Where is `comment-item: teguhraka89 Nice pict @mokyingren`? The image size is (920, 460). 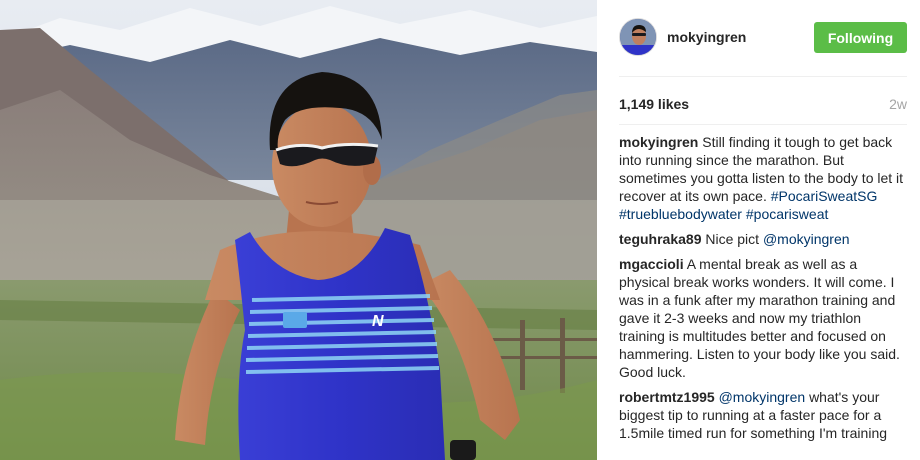
comment-item: teguhraka89 Nice pict @mokyingren is located at coordinates (764, 239).